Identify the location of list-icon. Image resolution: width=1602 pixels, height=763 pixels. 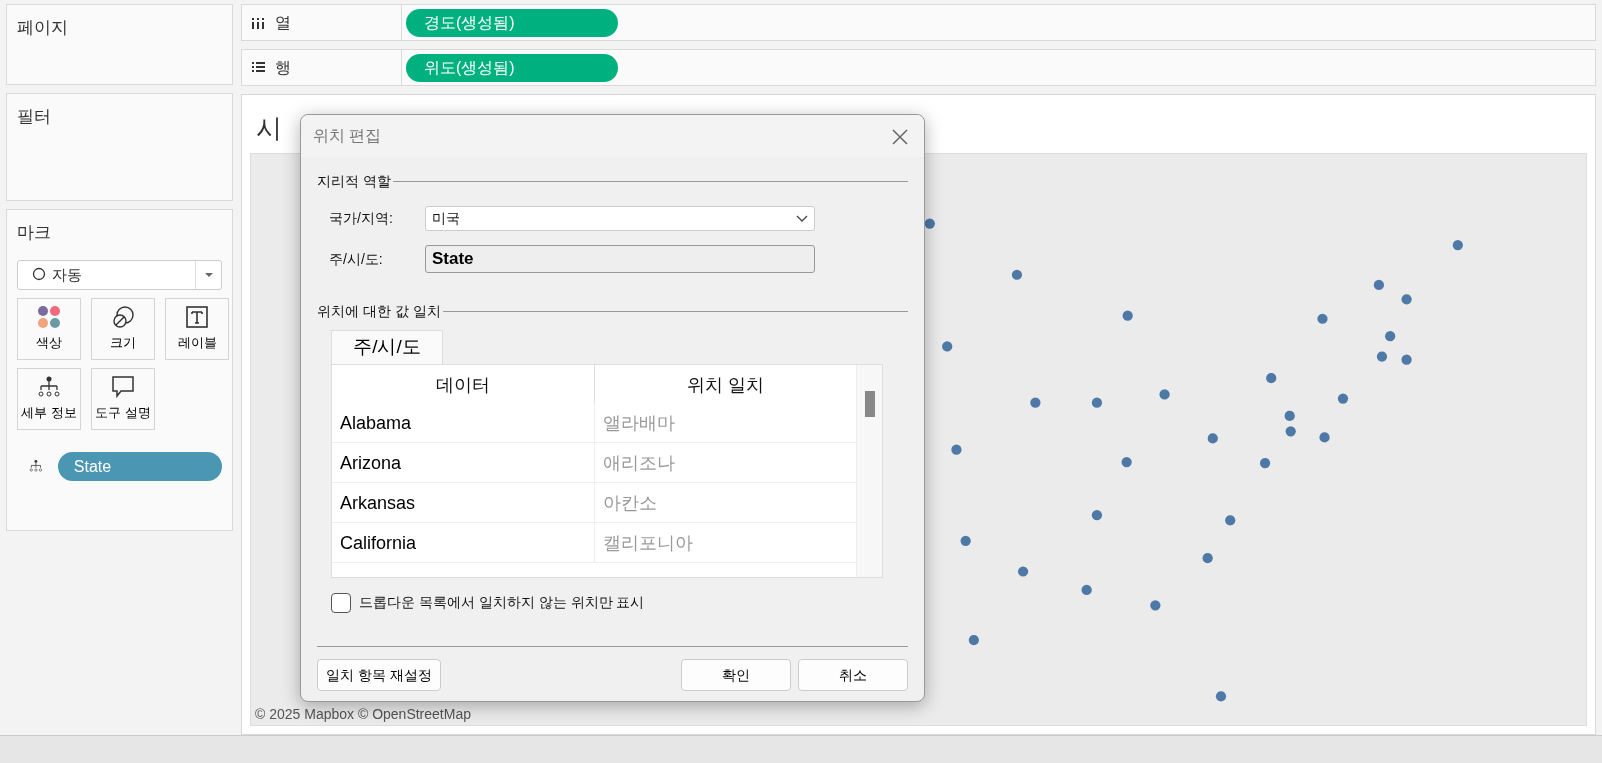
(258, 67).